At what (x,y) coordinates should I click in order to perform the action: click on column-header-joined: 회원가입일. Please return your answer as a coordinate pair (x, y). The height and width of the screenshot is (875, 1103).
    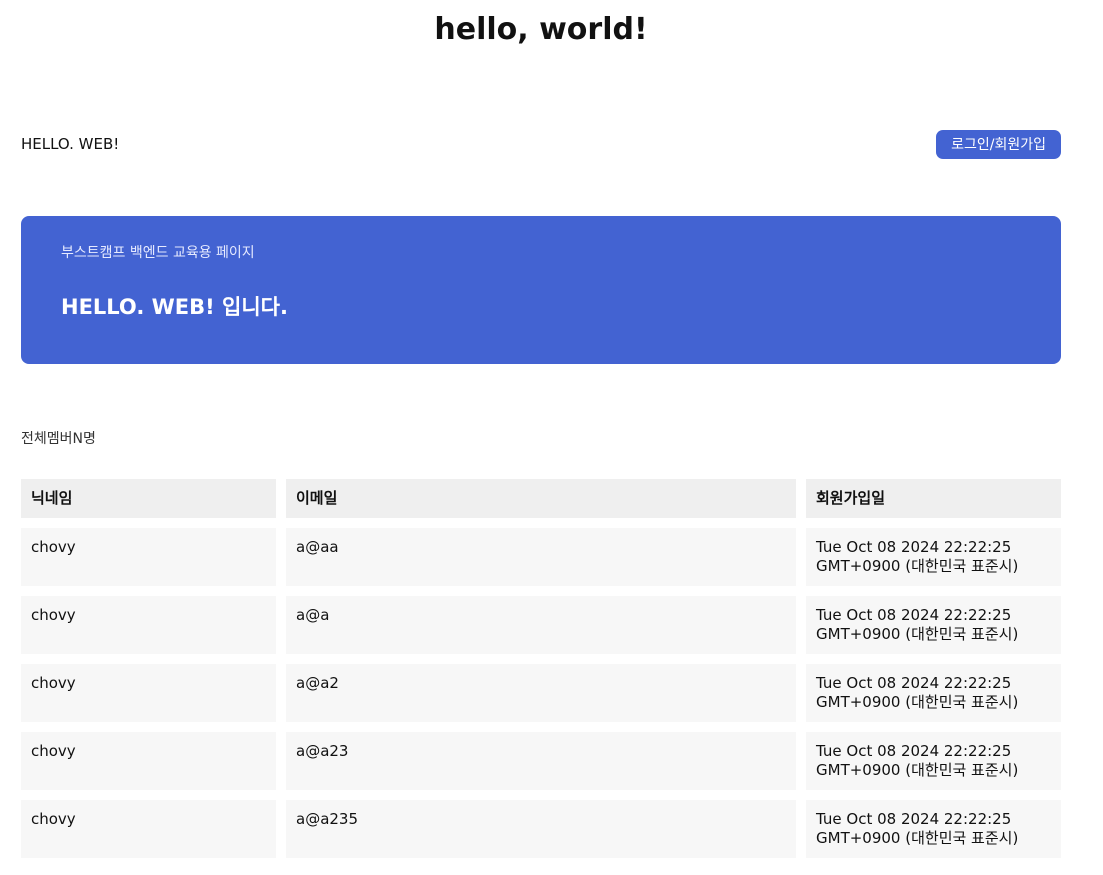
    Looking at the image, I should click on (933, 498).